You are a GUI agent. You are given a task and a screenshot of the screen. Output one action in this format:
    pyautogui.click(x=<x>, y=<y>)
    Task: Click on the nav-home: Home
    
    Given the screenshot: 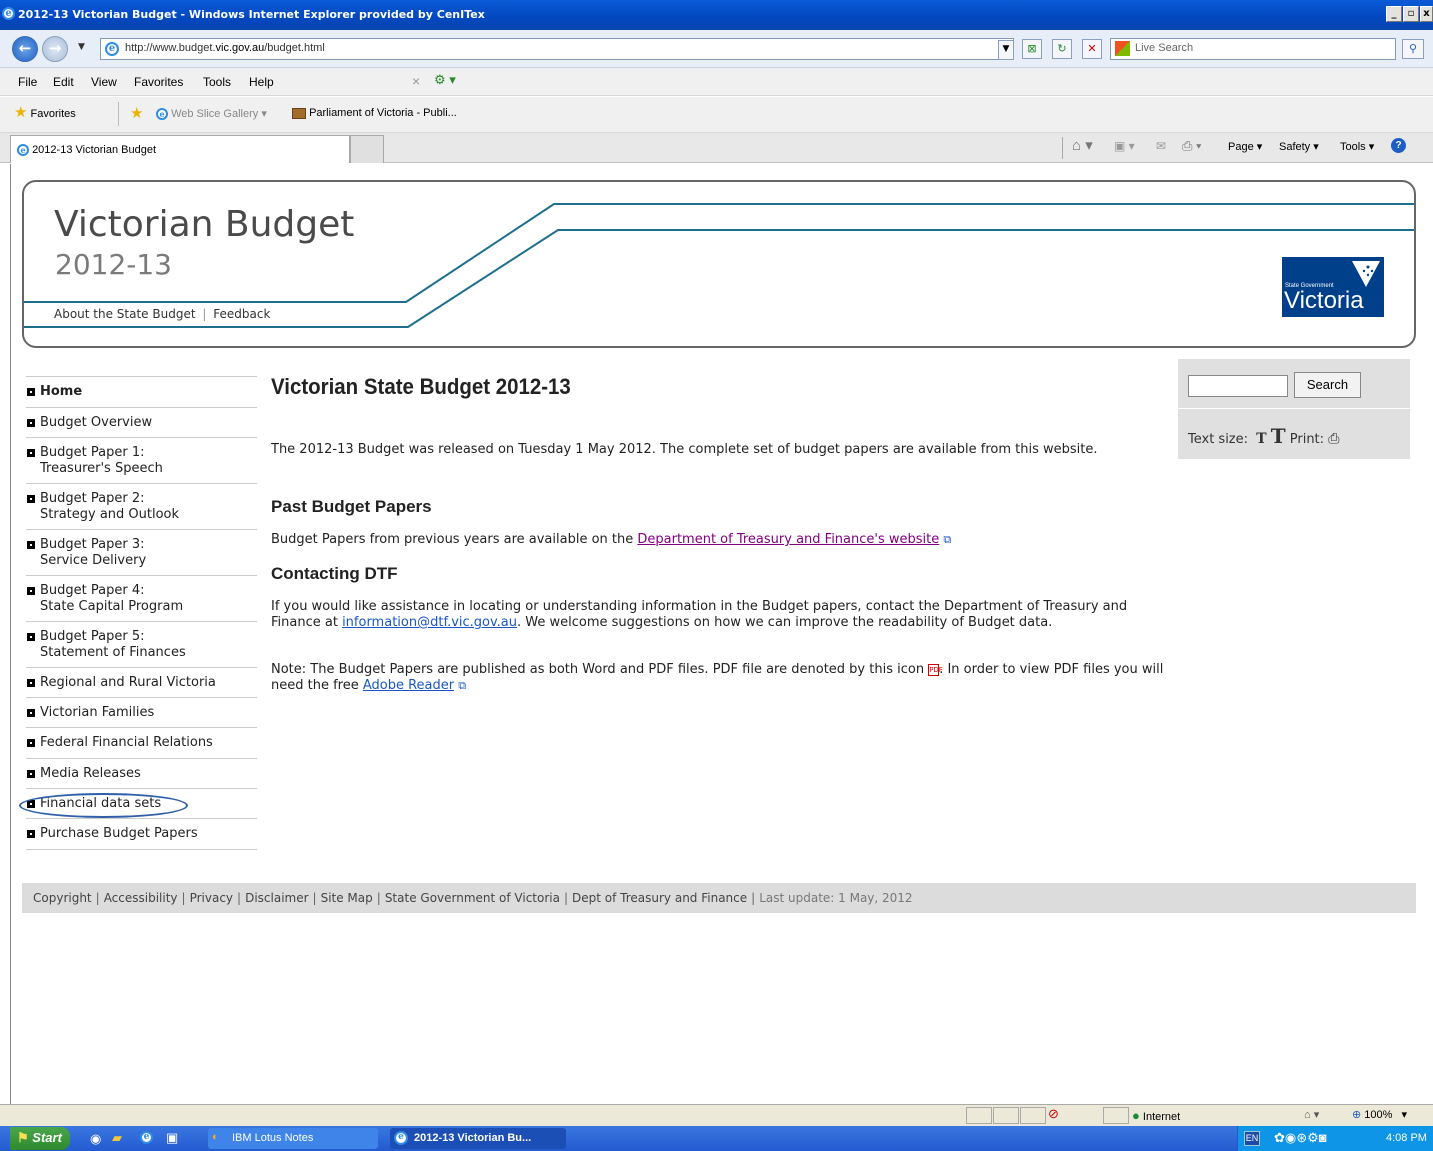 What is the action you would take?
    pyautogui.click(x=141, y=391)
    